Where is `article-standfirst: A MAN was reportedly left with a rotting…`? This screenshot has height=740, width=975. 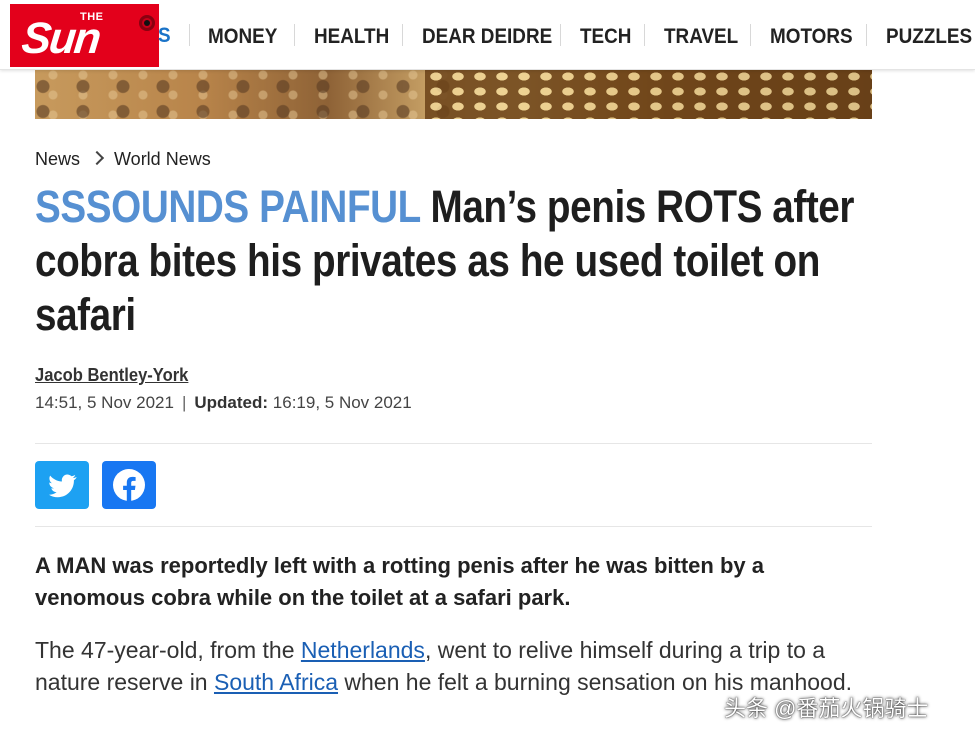 article-standfirst: A MAN was reportedly left with a rotting… is located at coordinates (399, 581).